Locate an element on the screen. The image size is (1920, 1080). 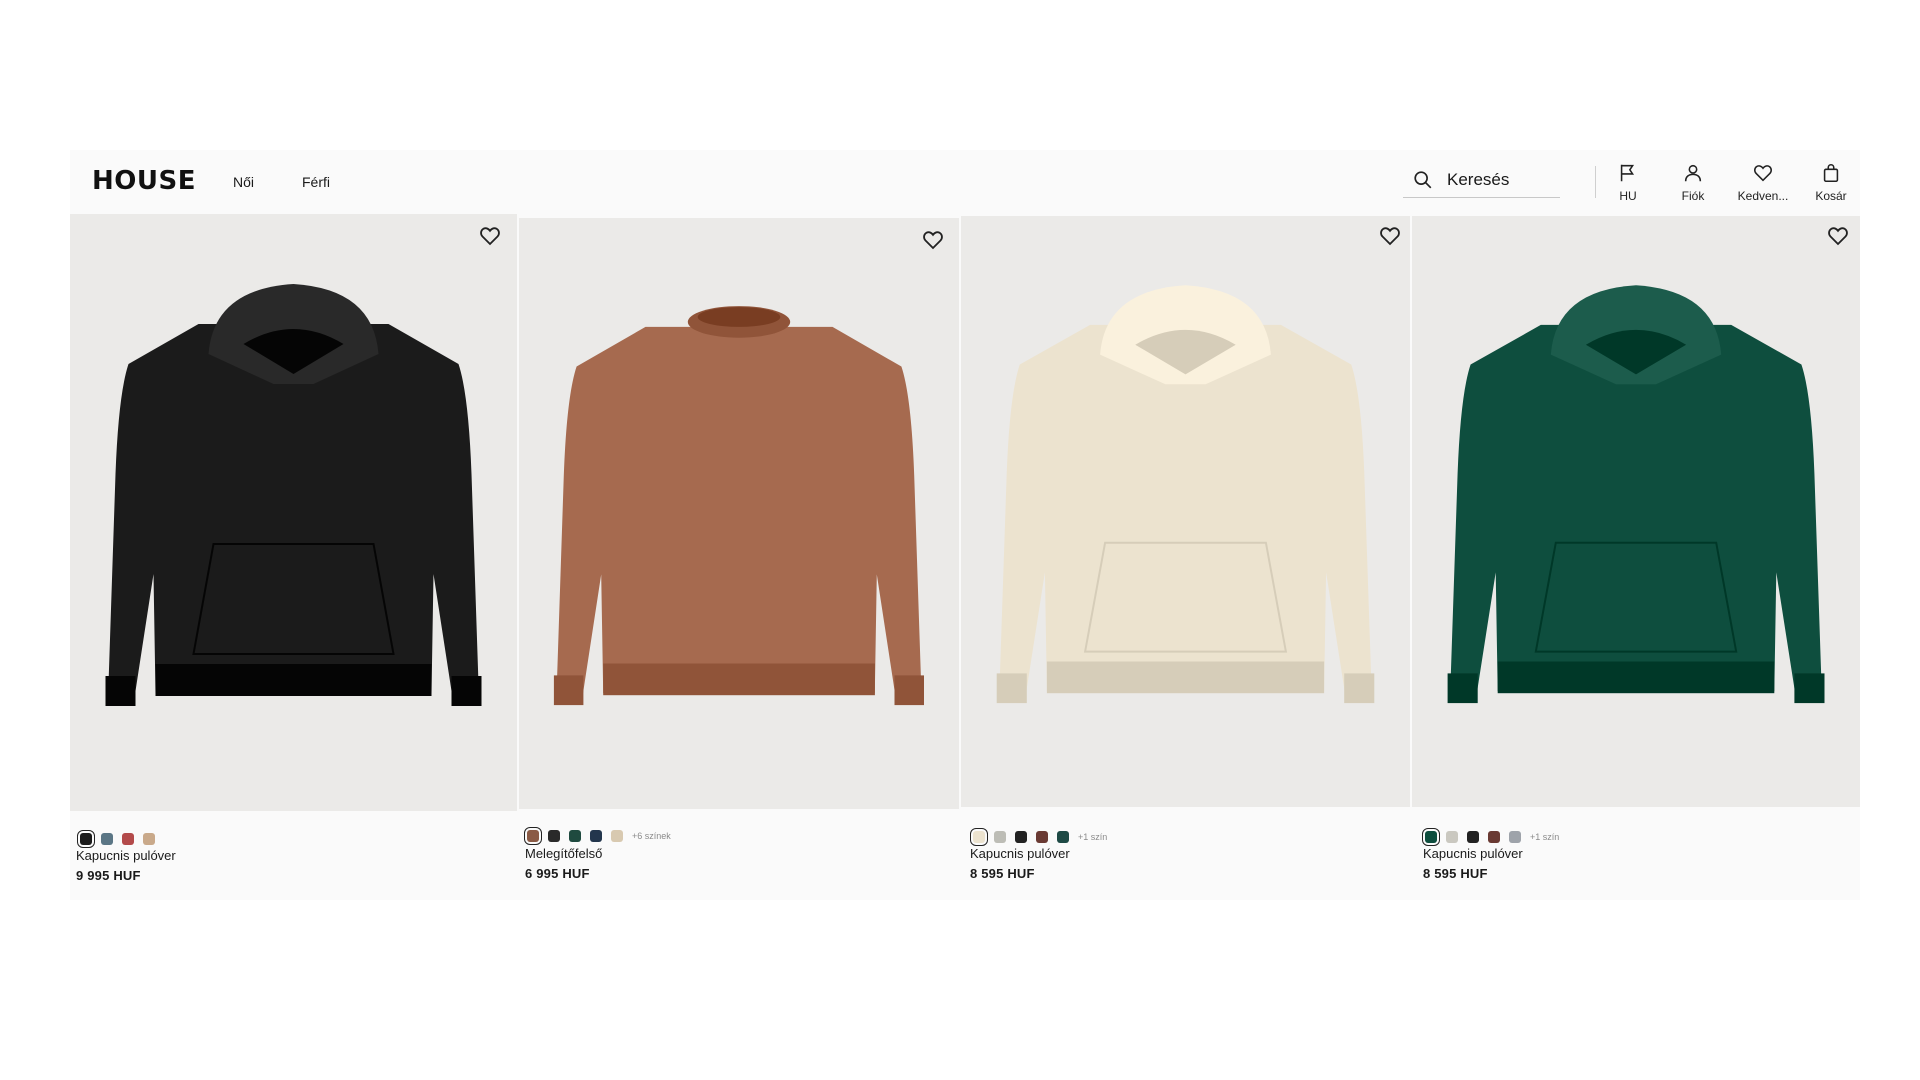
cart-button: Kosár is located at coordinates (1831, 182).